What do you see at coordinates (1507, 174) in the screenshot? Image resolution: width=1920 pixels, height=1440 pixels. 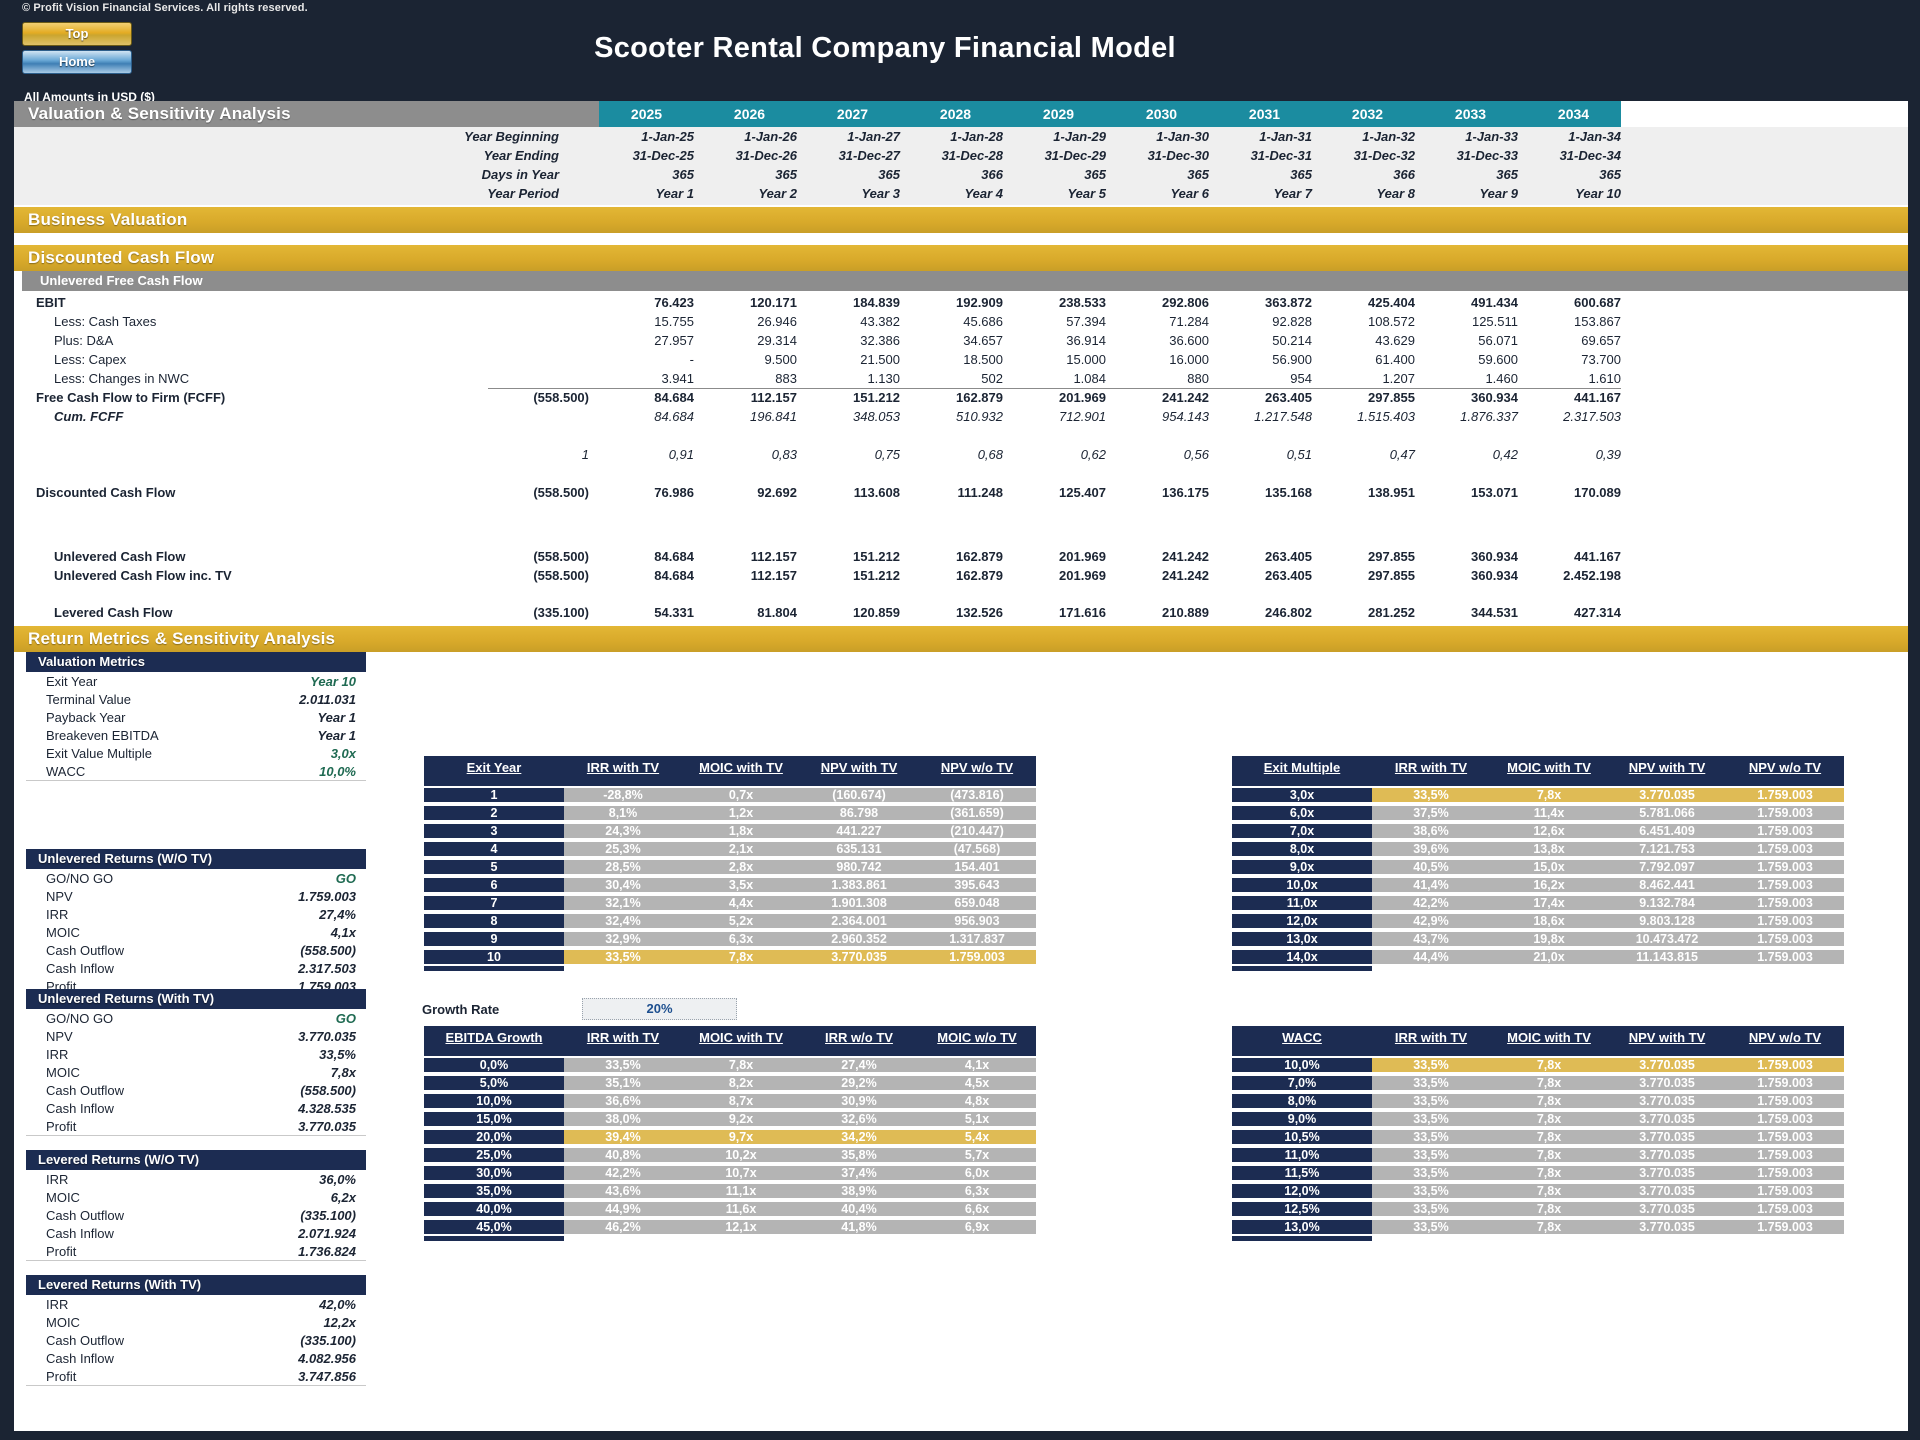 I see `timeline-days_in_year-8: 365` at bounding box center [1507, 174].